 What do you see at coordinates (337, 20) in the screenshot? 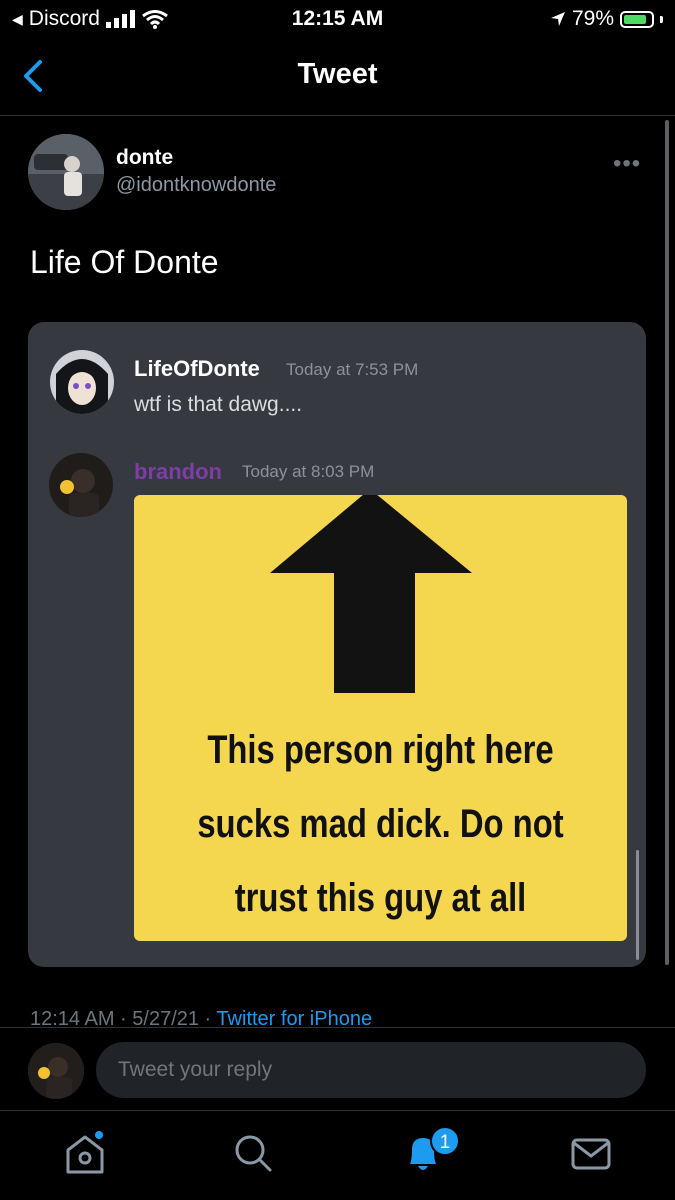
I see `status-bar: ◀ Discord 12:15 AM 79%` at bounding box center [337, 20].